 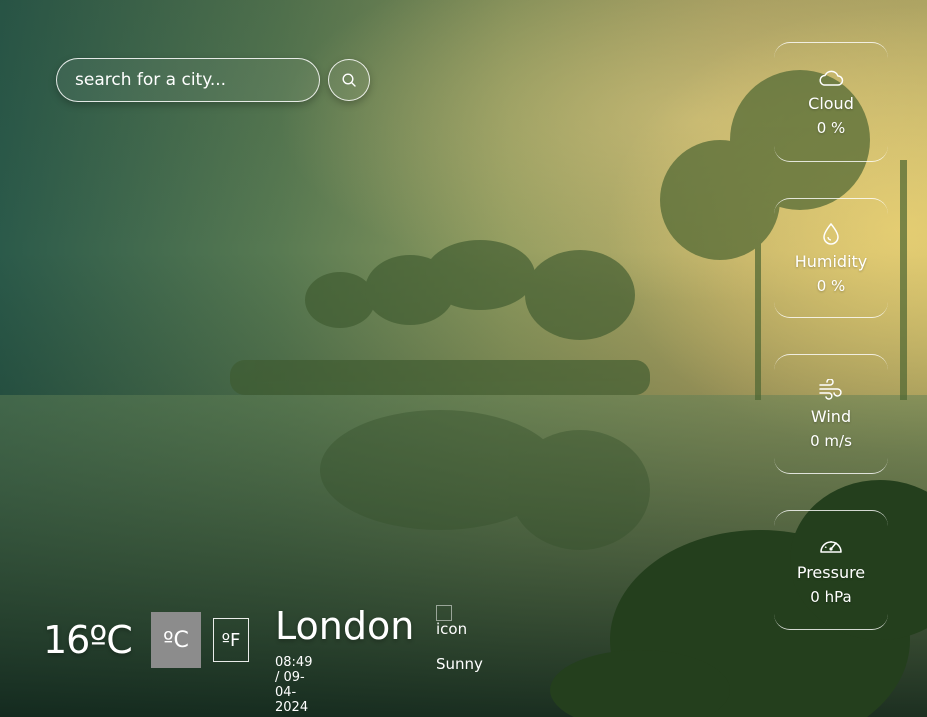 I want to click on search-icon, so click(x=349, y=80).